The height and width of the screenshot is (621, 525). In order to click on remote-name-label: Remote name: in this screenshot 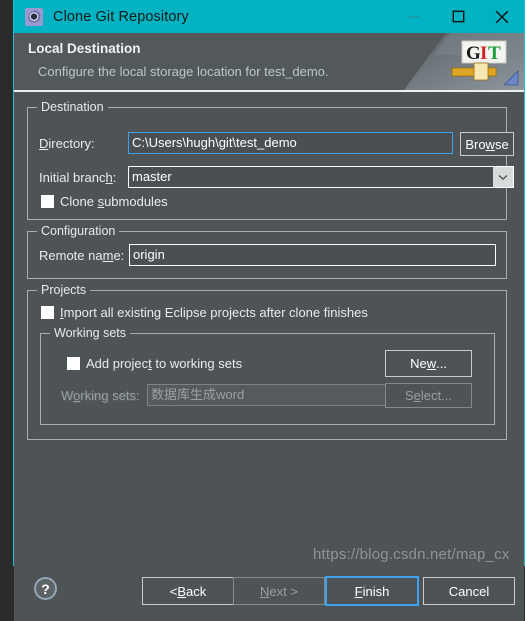, I will do `click(82, 255)`.